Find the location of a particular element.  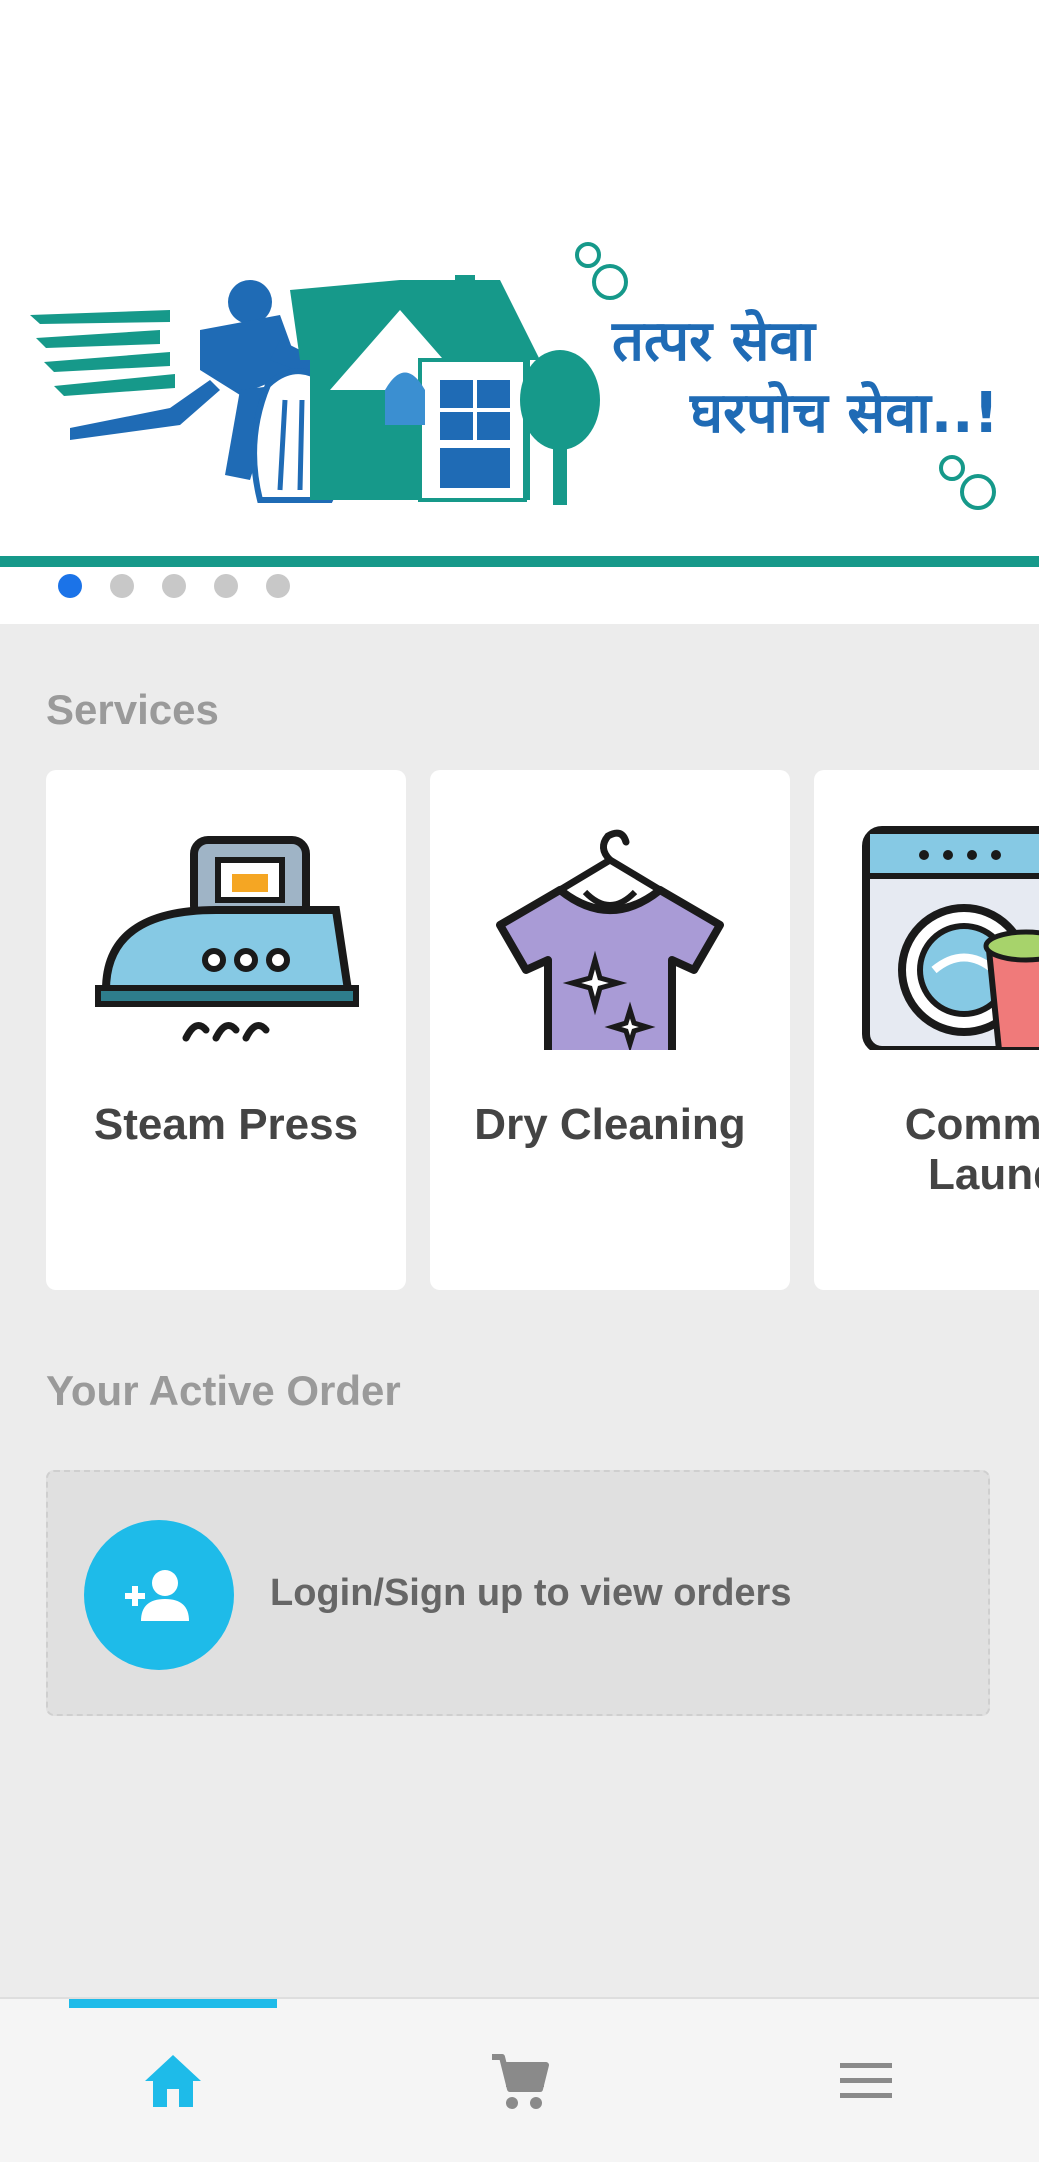

service-card-dry-cleaning: Dry Cleaning is located at coordinates (610, 1030).